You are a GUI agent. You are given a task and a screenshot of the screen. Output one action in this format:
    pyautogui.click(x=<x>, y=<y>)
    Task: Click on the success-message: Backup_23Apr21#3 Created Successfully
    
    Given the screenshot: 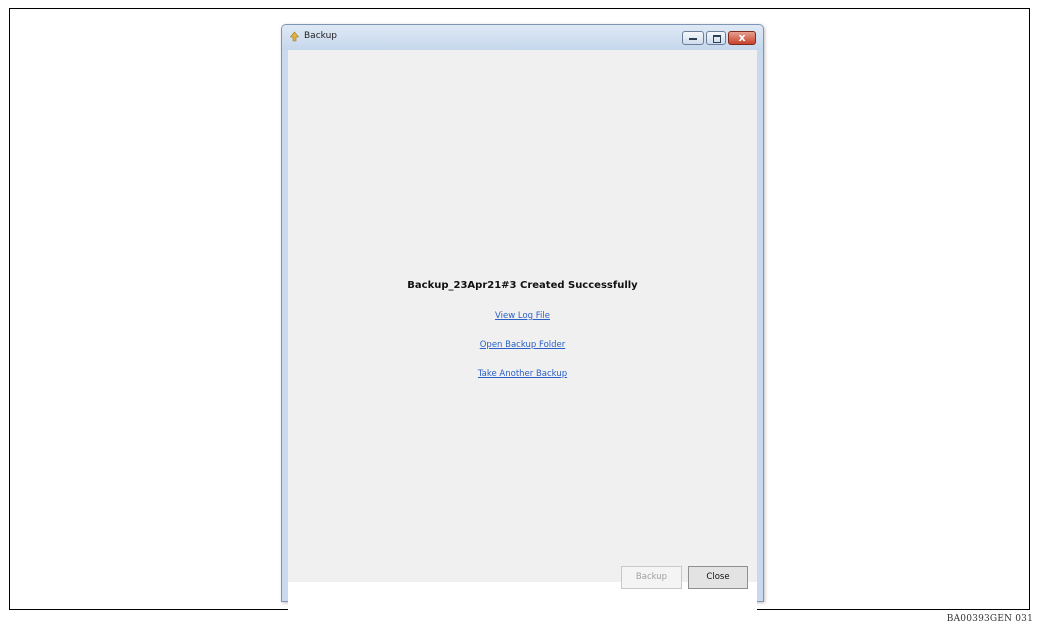 What is the action you would take?
    pyautogui.click(x=522, y=285)
    